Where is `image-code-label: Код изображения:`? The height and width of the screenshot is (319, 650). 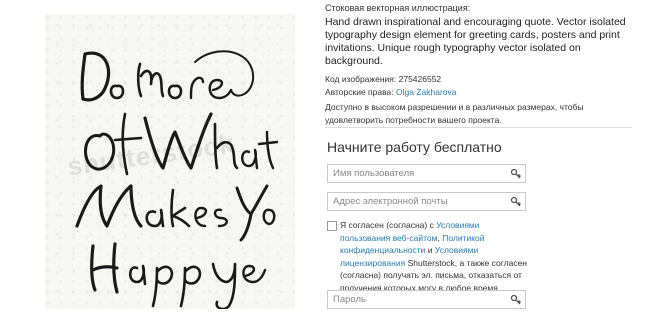
image-code-label: Код изображения: is located at coordinates (361, 79).